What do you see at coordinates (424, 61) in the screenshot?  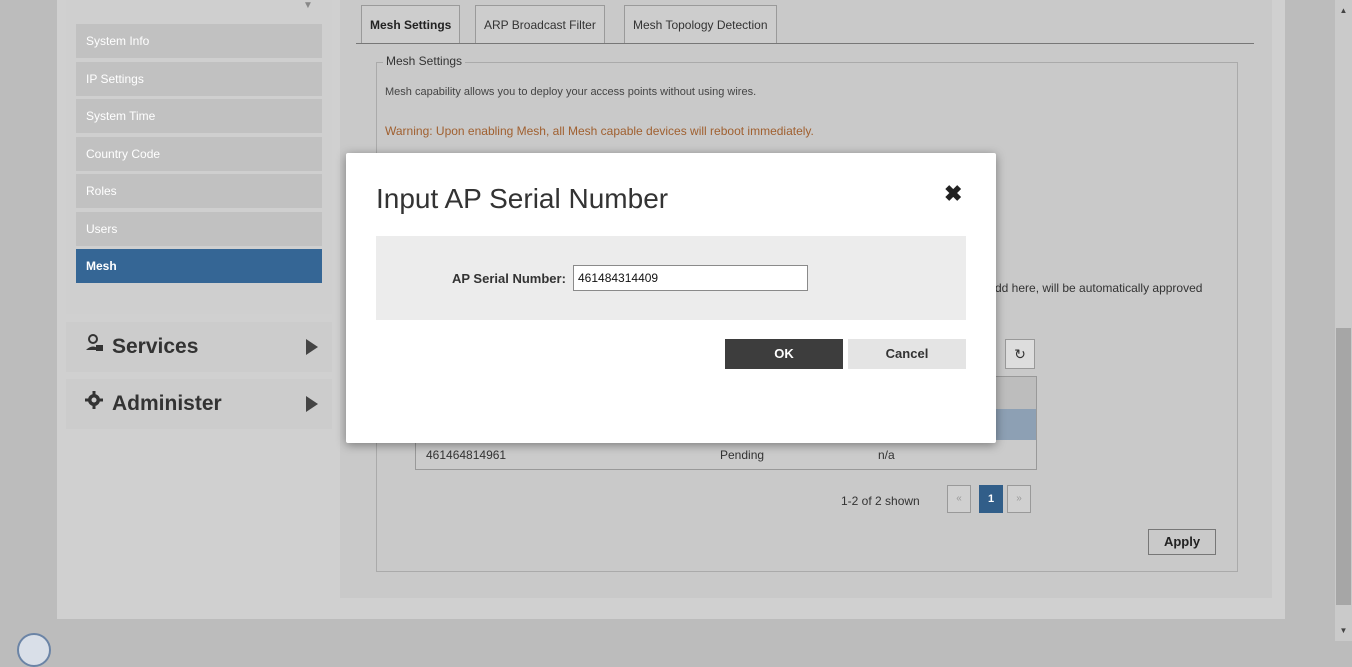 I see `fieldset-legend: Mesh Settings` at bounding box center [424, 61].